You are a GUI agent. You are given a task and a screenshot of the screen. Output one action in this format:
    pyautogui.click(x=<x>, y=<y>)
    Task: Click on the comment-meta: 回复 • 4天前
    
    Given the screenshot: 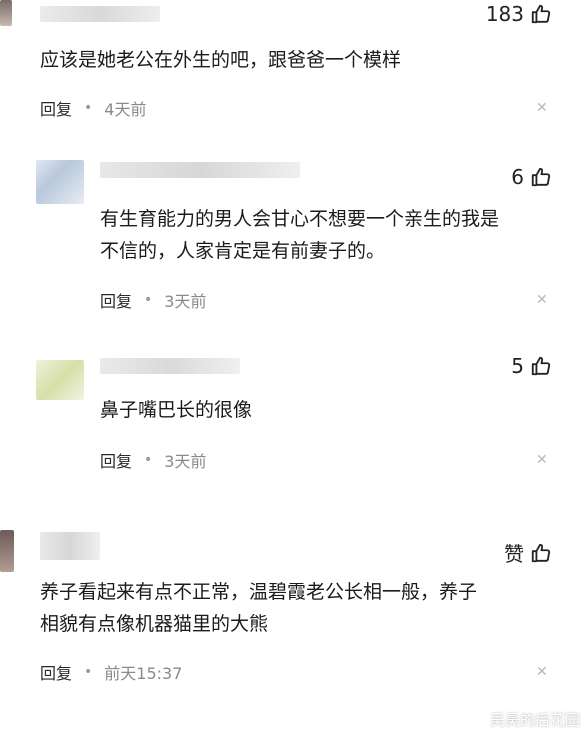 What is the action you would take?
    pyautogui.click(x=93, y=108)
    